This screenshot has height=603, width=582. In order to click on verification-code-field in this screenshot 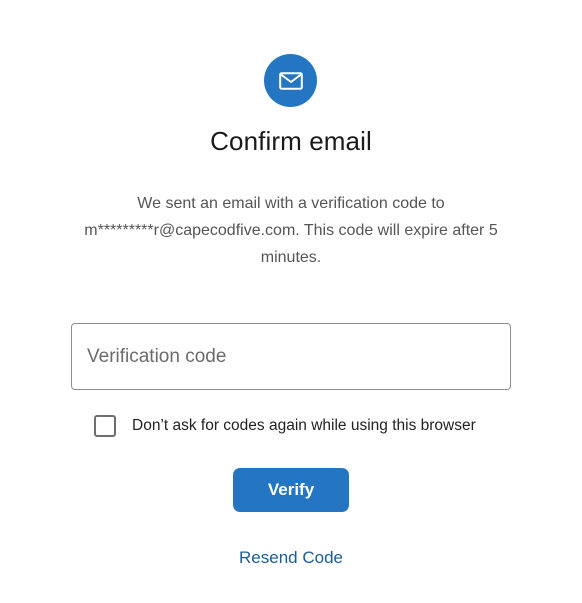, I will do `click(291, 356)`.